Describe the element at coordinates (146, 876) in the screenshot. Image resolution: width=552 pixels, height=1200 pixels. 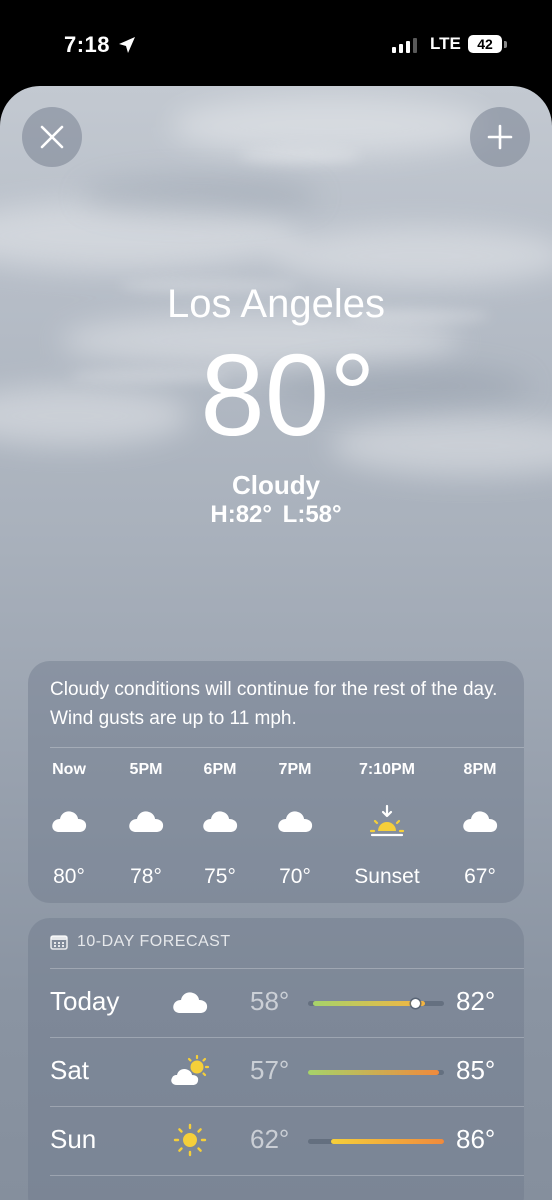
I see `hour-temperature: 78°` at that location.